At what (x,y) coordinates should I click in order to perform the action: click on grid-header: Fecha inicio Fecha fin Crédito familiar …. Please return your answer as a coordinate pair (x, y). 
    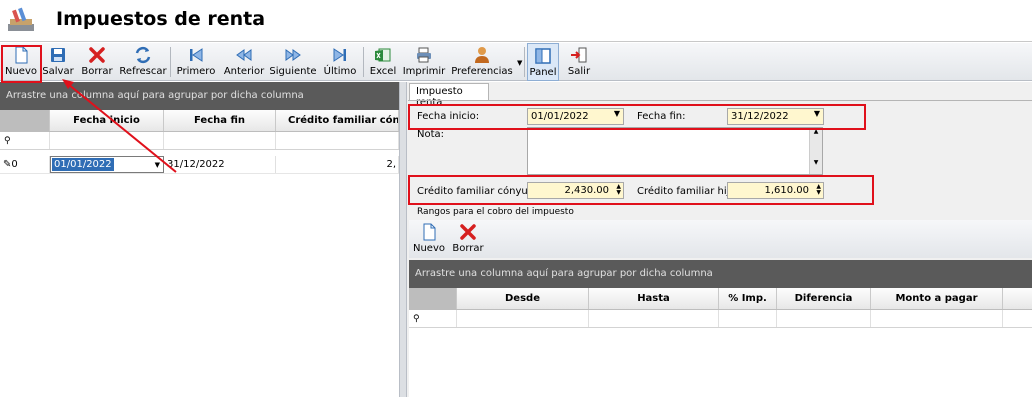
    Looking at the image, I should click on (199, 121).